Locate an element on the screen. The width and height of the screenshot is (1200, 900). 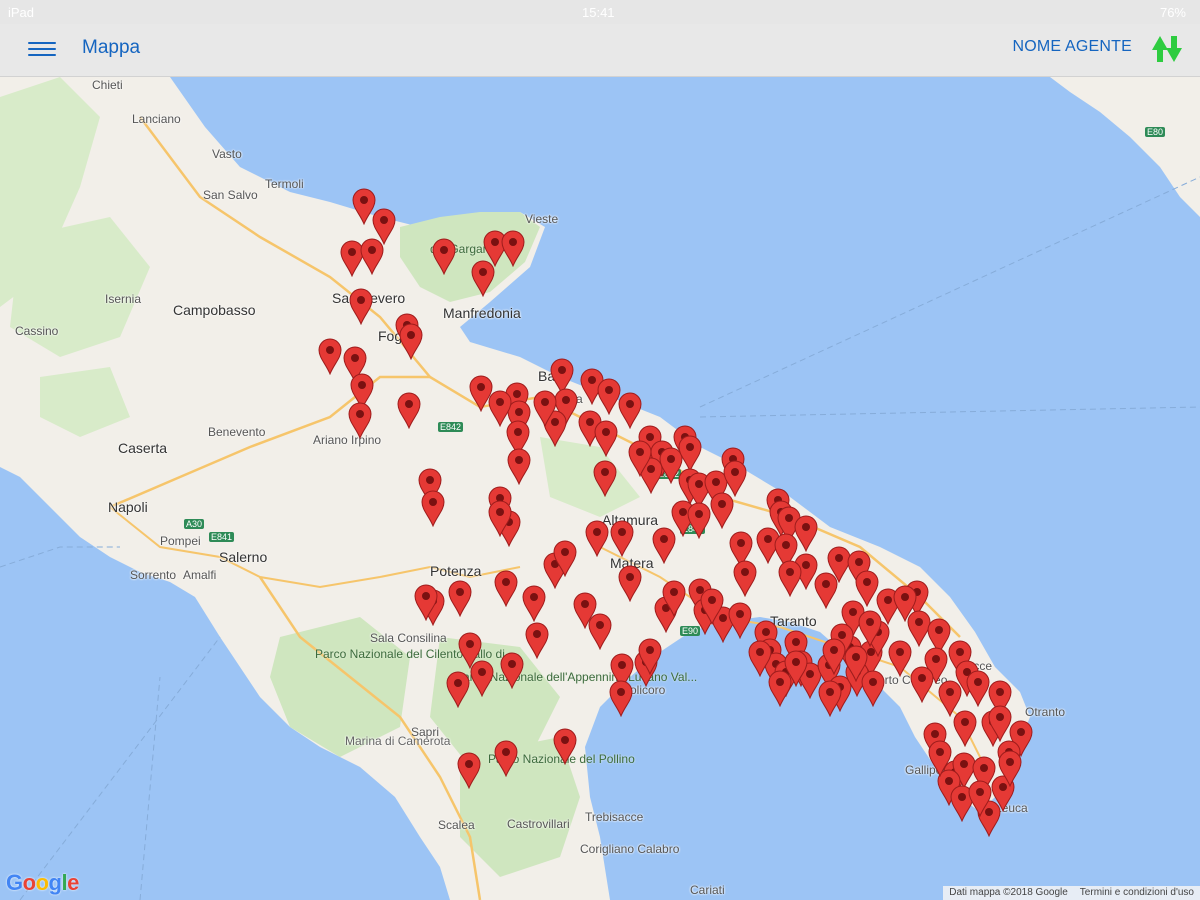
page-title: Mappa is located at coordinates (111, 47).